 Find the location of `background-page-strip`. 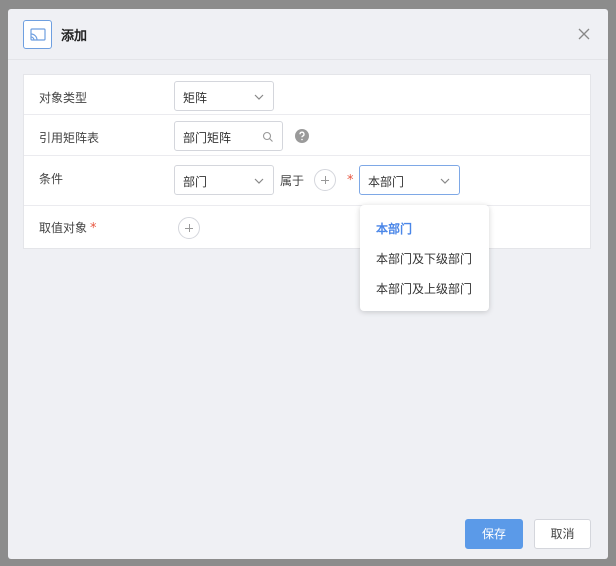

background-page-strip is located at coordinates (308, 4).